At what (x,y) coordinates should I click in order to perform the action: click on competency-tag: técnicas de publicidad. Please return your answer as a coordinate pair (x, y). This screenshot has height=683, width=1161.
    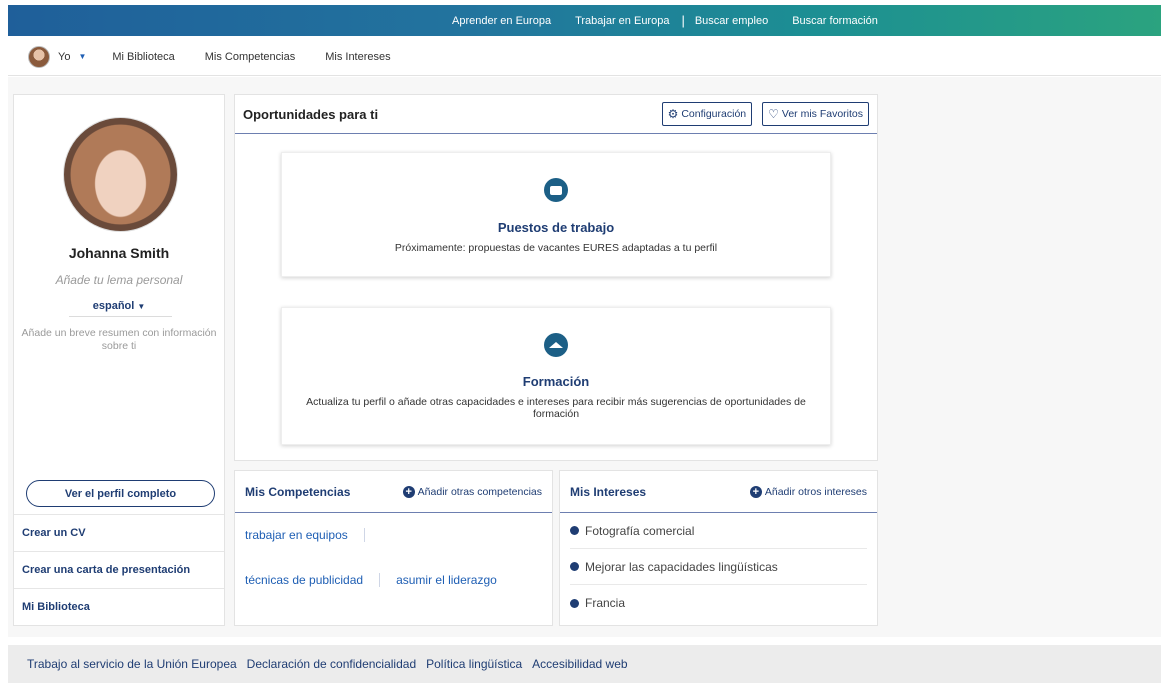
    Looking at the image, I should click on (304, 580).